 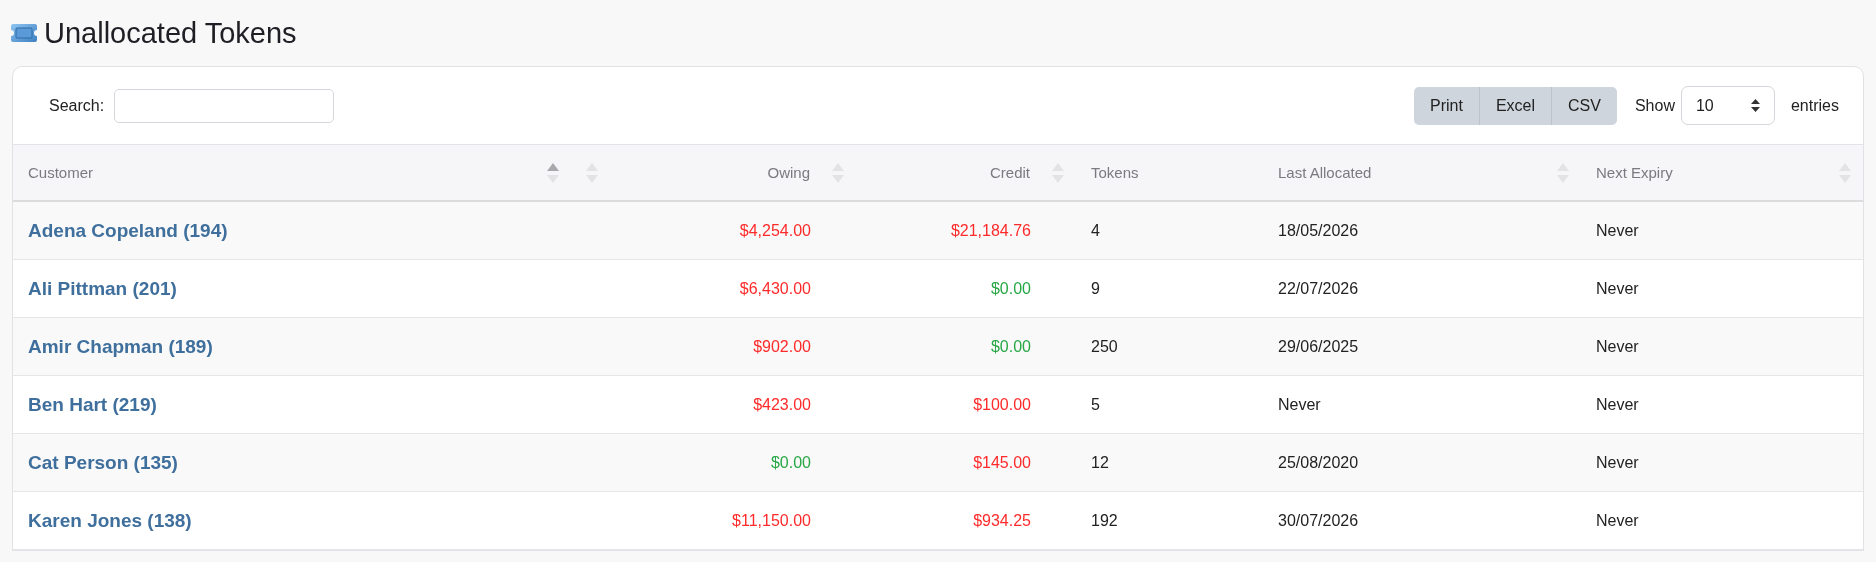 What do you see at coordinates (92, 404) in the screenshot?
I see `customer-link: Ben Hart (219)` at bounding box center [92, 404].